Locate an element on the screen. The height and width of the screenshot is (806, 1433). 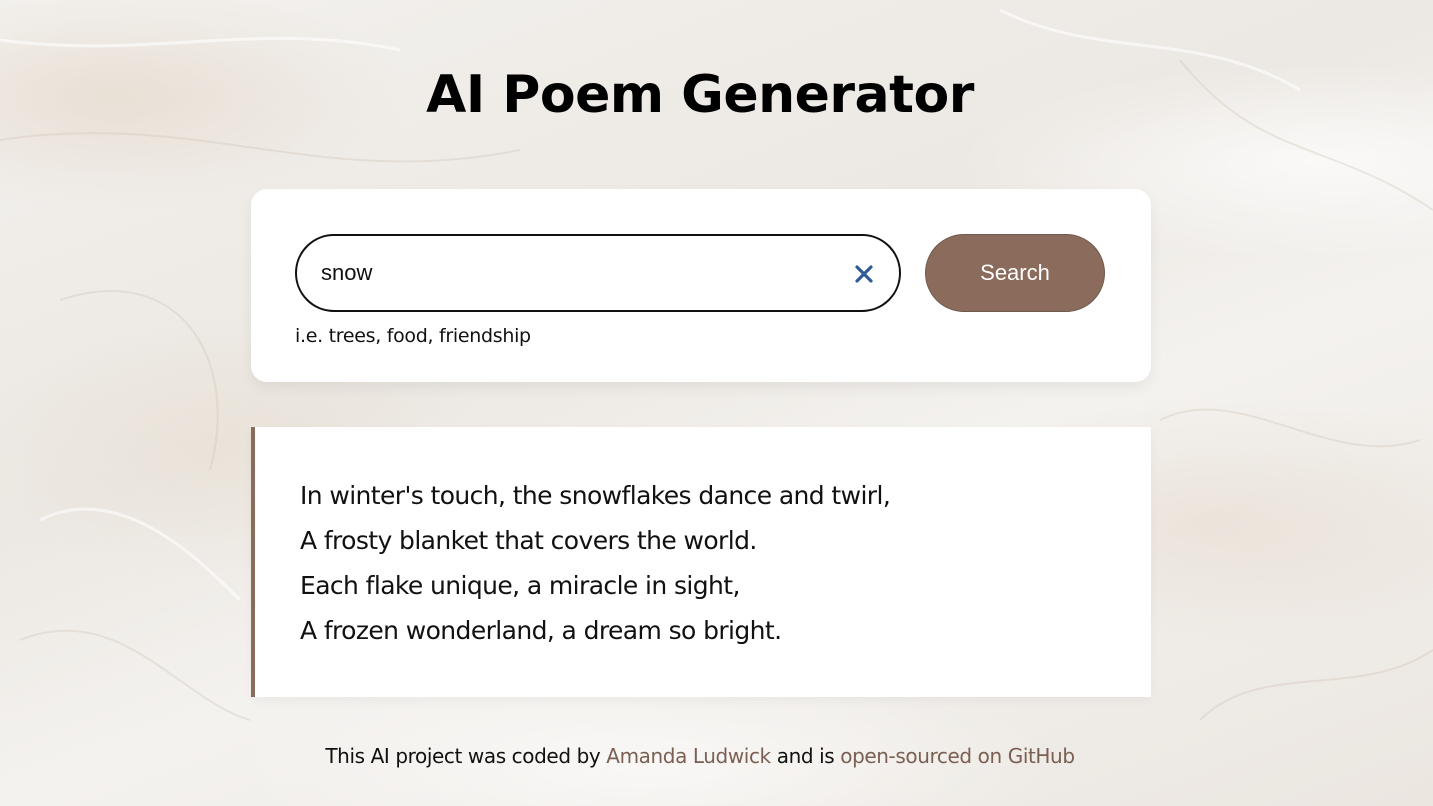
search-input-wrapper is located at coordinates (598, 273).